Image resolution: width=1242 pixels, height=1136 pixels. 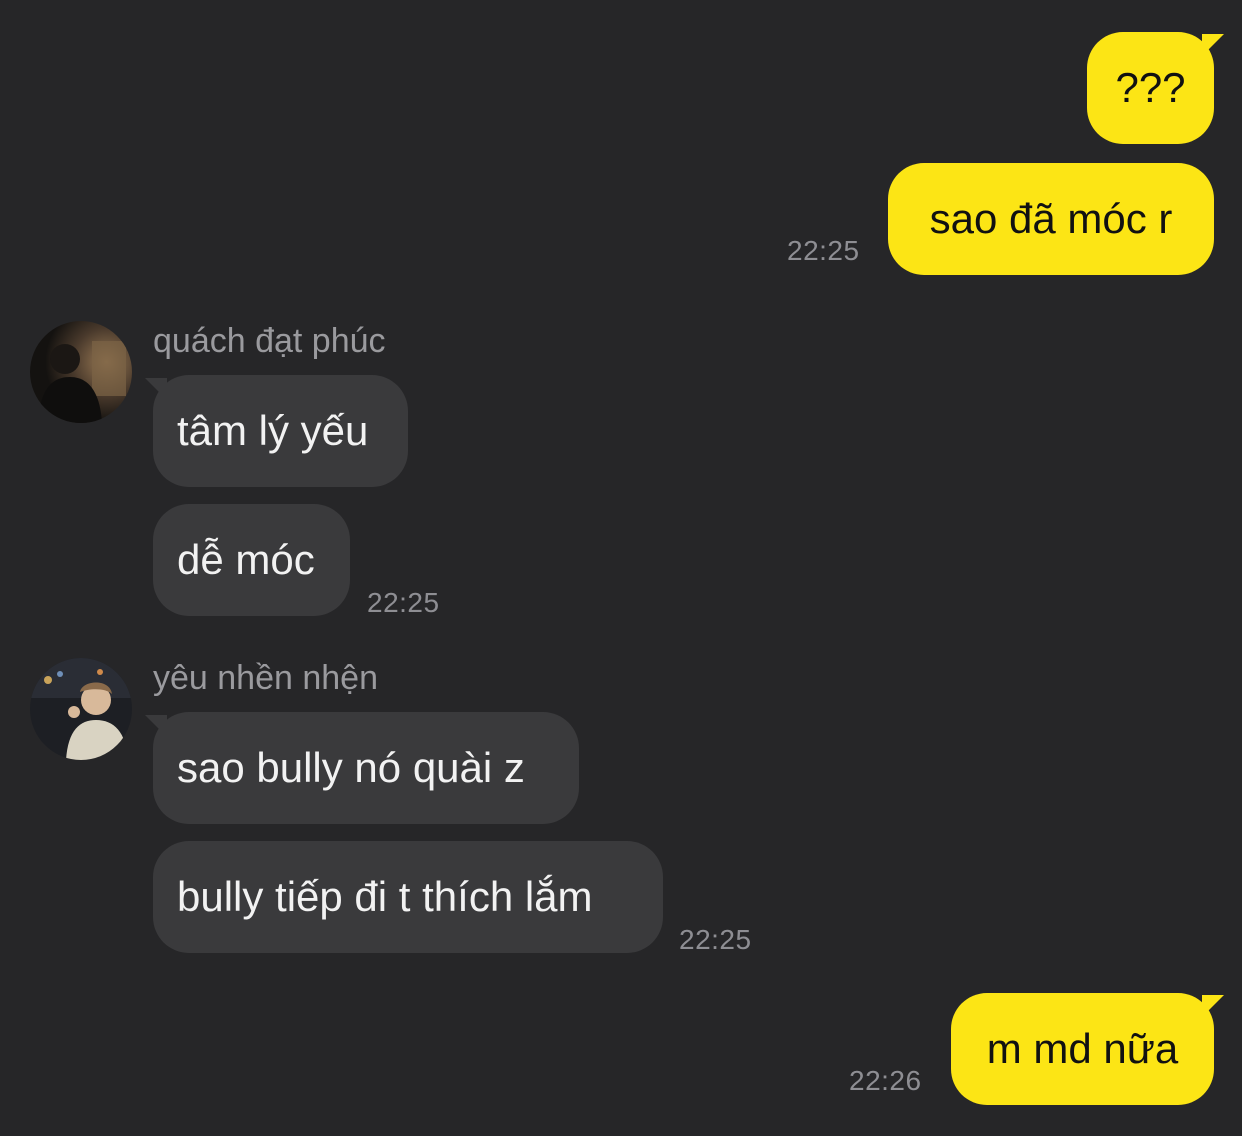 I want to click on message-text: ???, so click(x=1150, y=87).